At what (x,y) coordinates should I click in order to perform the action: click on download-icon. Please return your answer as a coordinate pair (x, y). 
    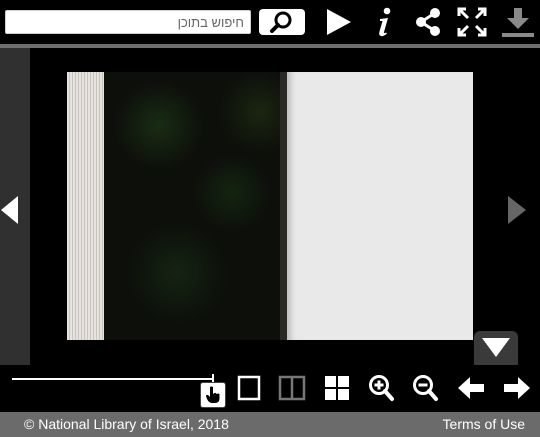
    Looking at the image, I should click on (518, 22).